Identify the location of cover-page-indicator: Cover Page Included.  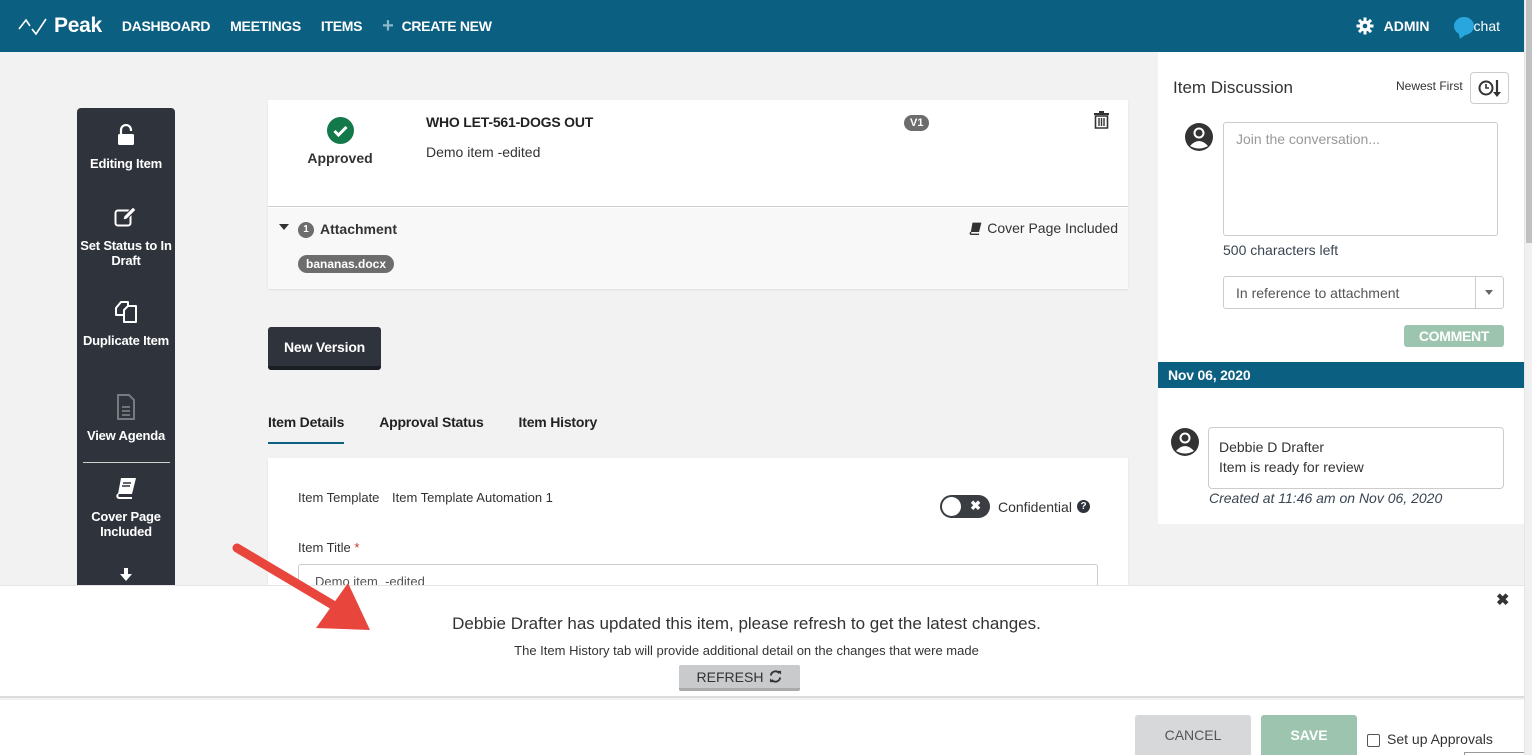
(1043, 228).